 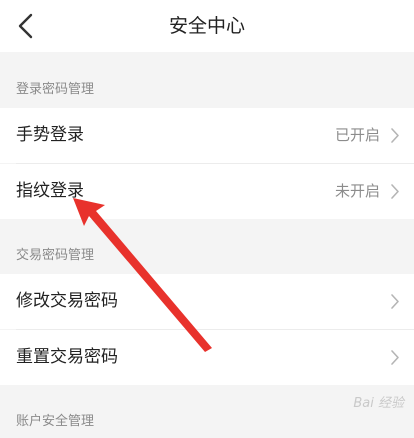 I want to click on row-status: 已开启, so click(x=357, y=135).